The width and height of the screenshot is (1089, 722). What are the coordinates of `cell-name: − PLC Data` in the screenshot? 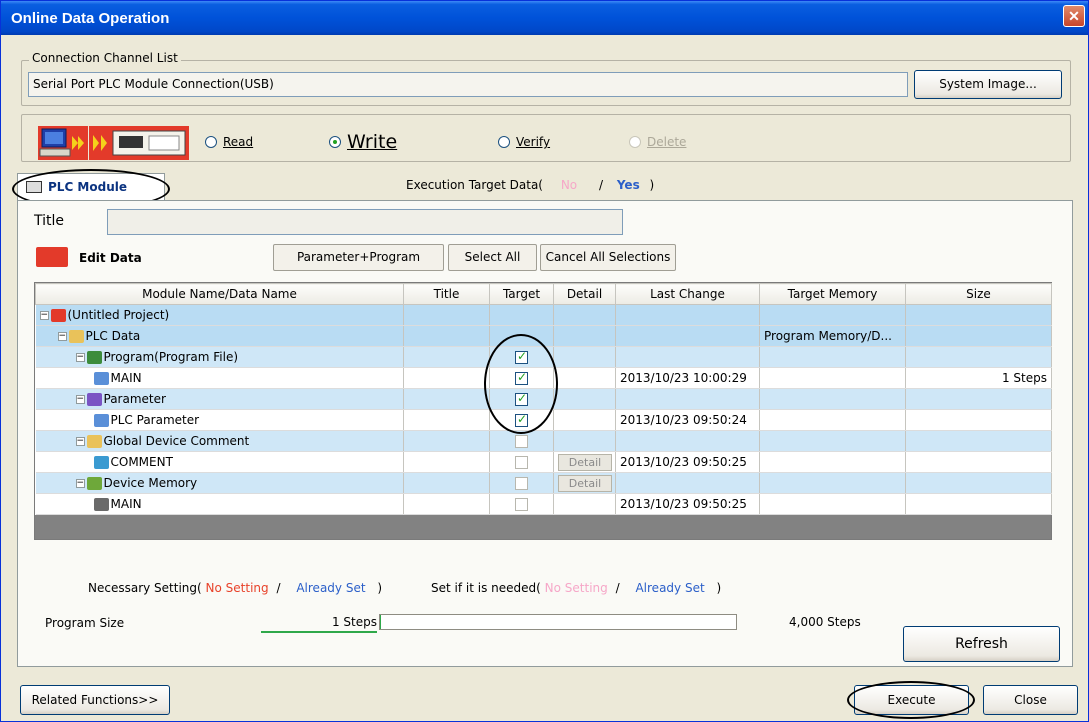 It's located at (219, 336).